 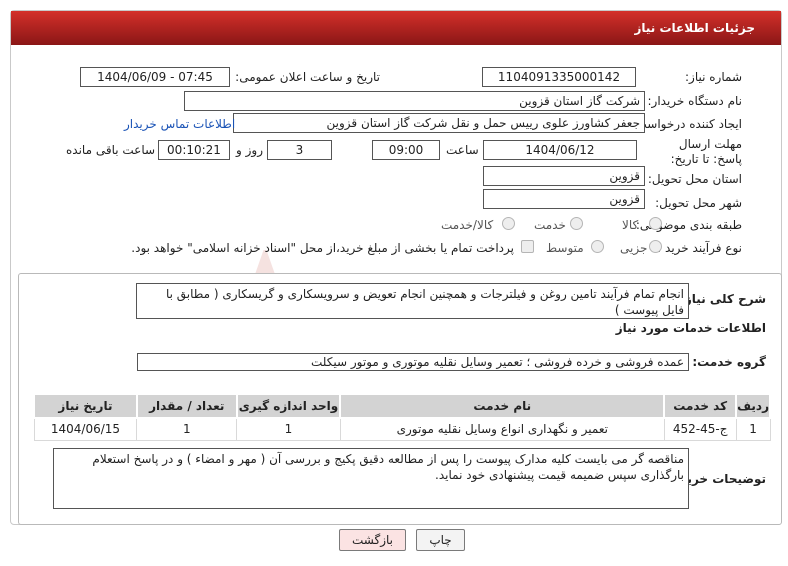 I want to click on summary-label: شرح کلی نیاز:, so click(x=723, y=299).